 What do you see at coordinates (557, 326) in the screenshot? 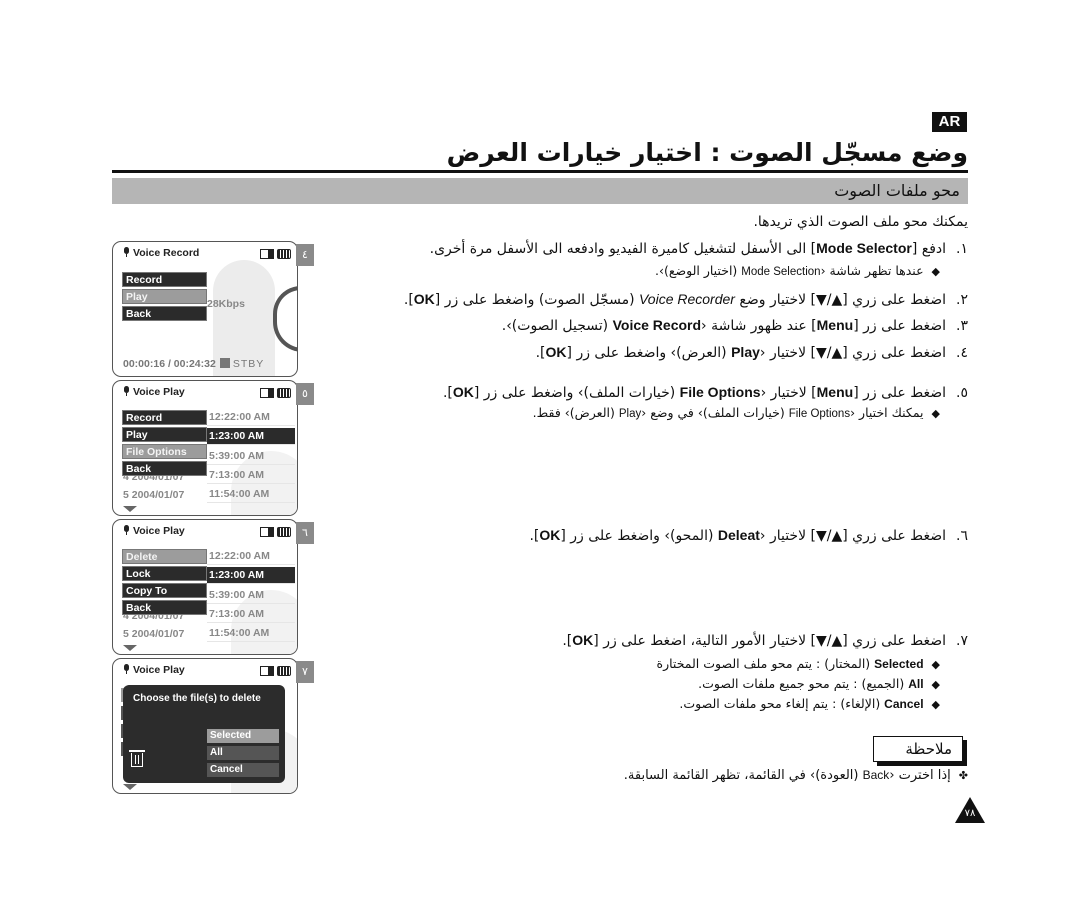
I see `step-text: (تسجيل الصوت)›.` at bounding box center [557, 326].